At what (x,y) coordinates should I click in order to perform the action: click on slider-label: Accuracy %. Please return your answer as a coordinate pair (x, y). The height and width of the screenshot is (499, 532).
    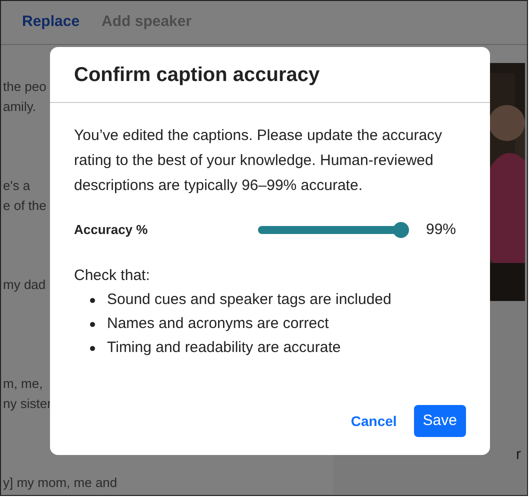
    Looking at the image, I should click on (111, 230).